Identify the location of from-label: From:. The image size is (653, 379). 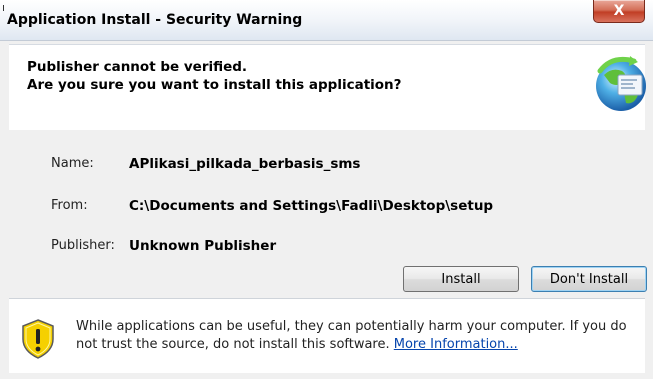
(69, 205).